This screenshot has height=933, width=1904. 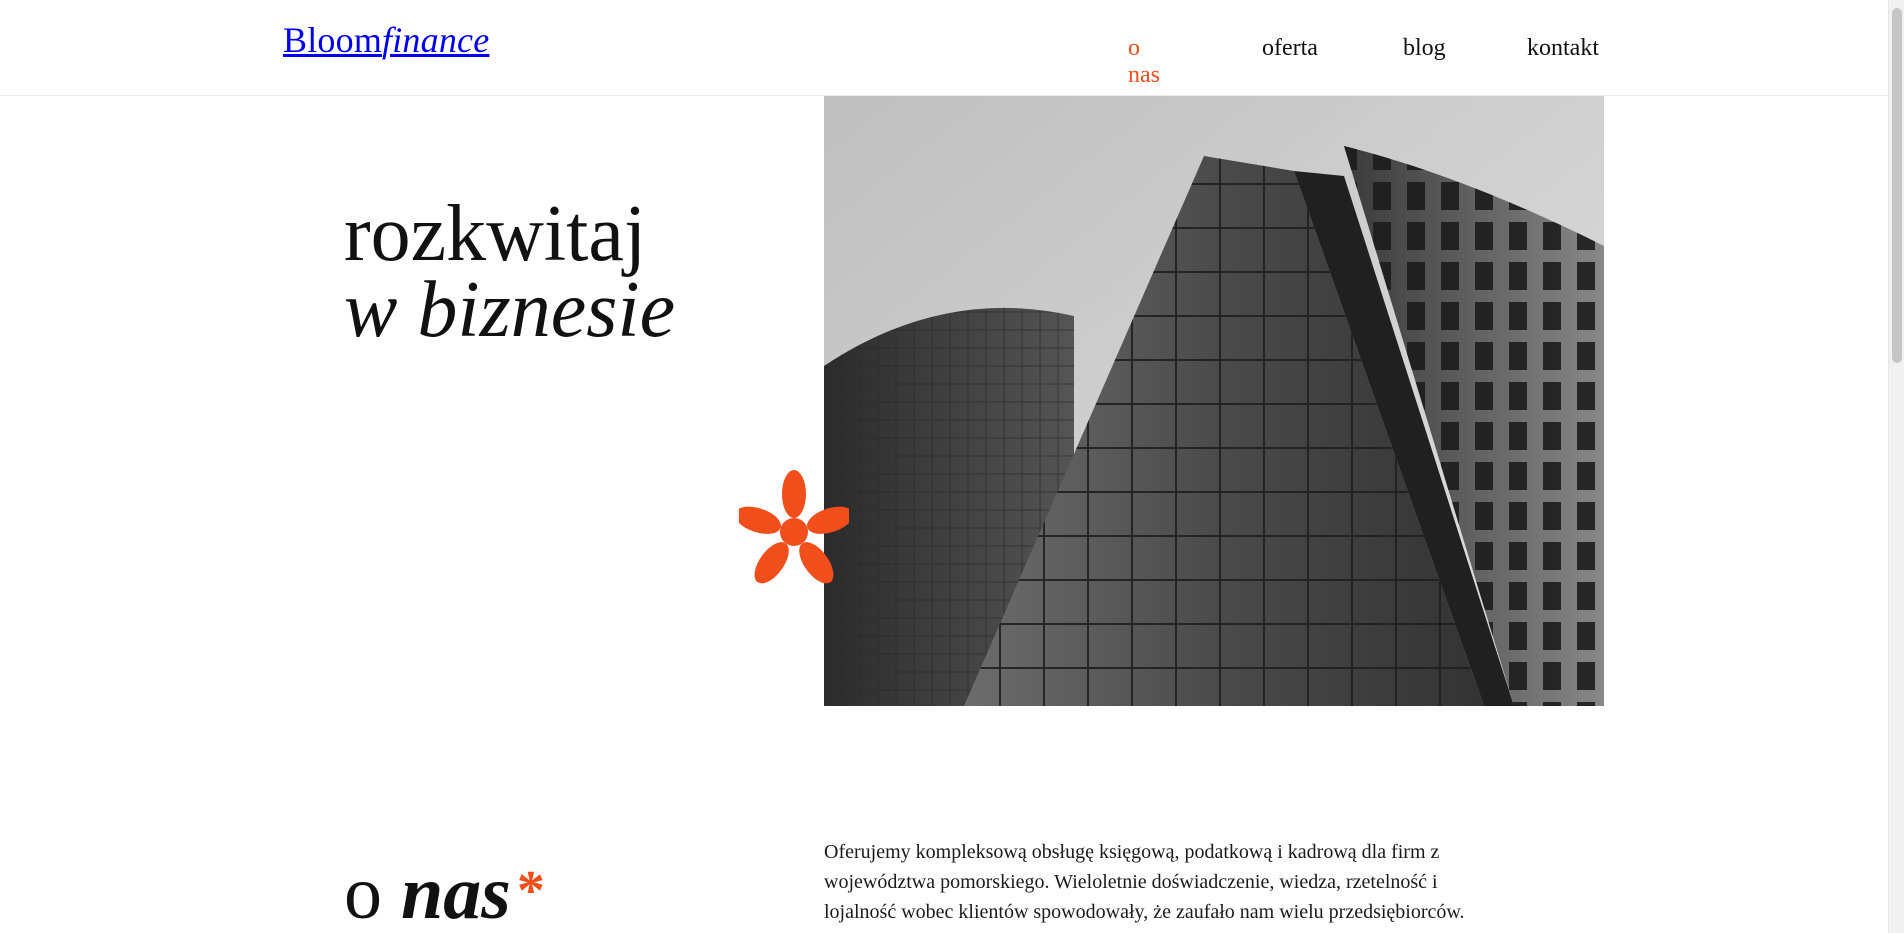 I want to click on site-header: Bloomfinance o nas oferta blog kontakt, so click(x=944, y=48).